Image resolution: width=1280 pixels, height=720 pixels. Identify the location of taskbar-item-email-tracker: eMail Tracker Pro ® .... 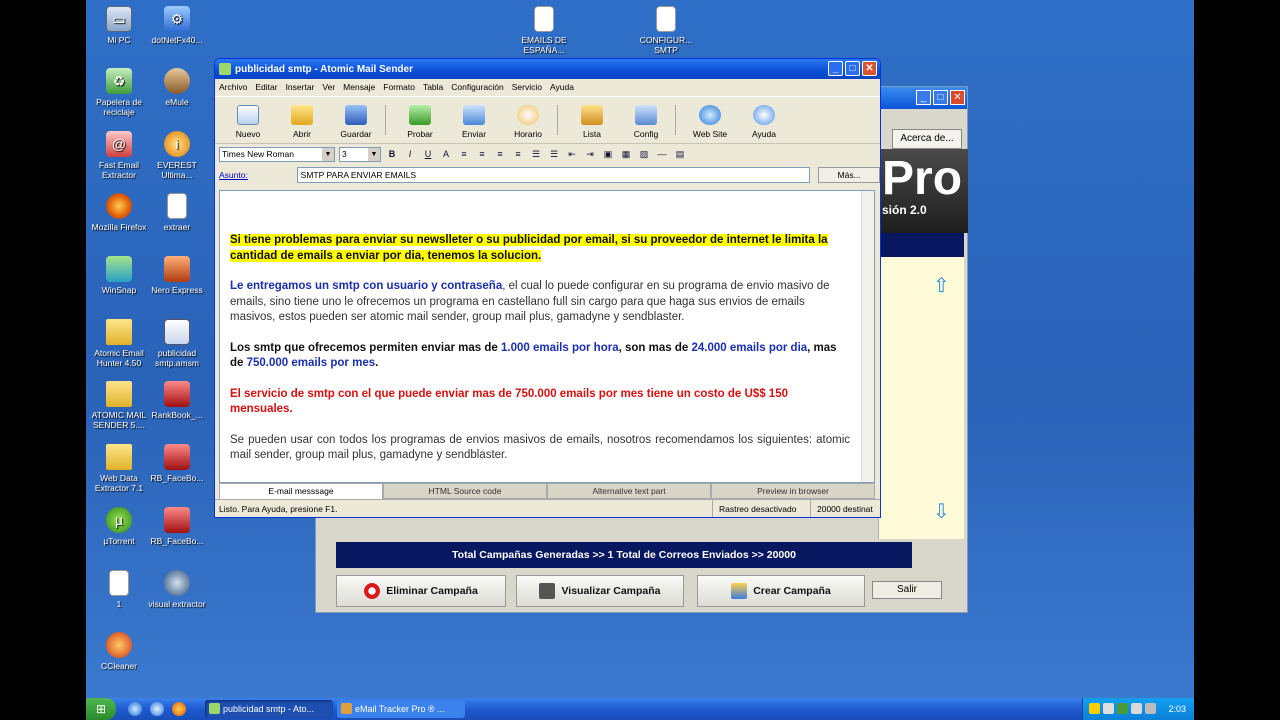
(401, 709).